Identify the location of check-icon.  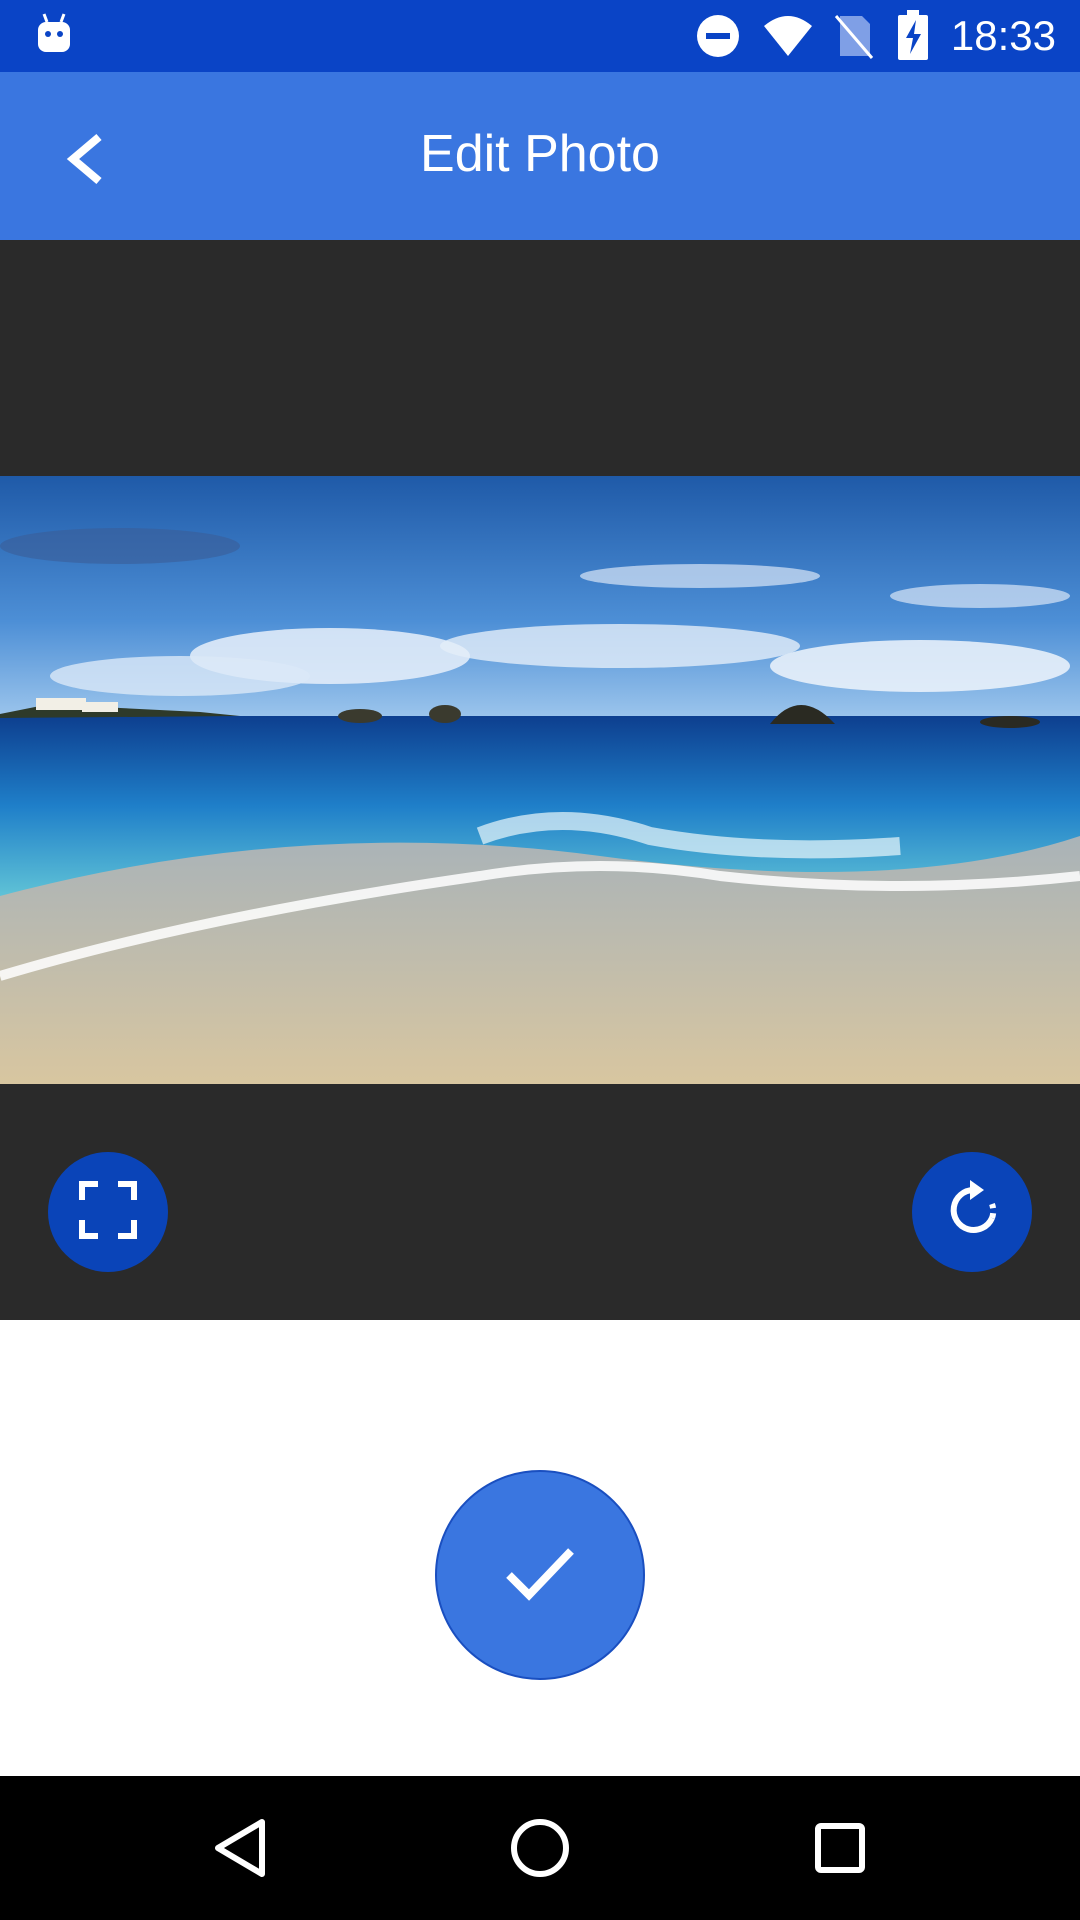
(540, 1575).